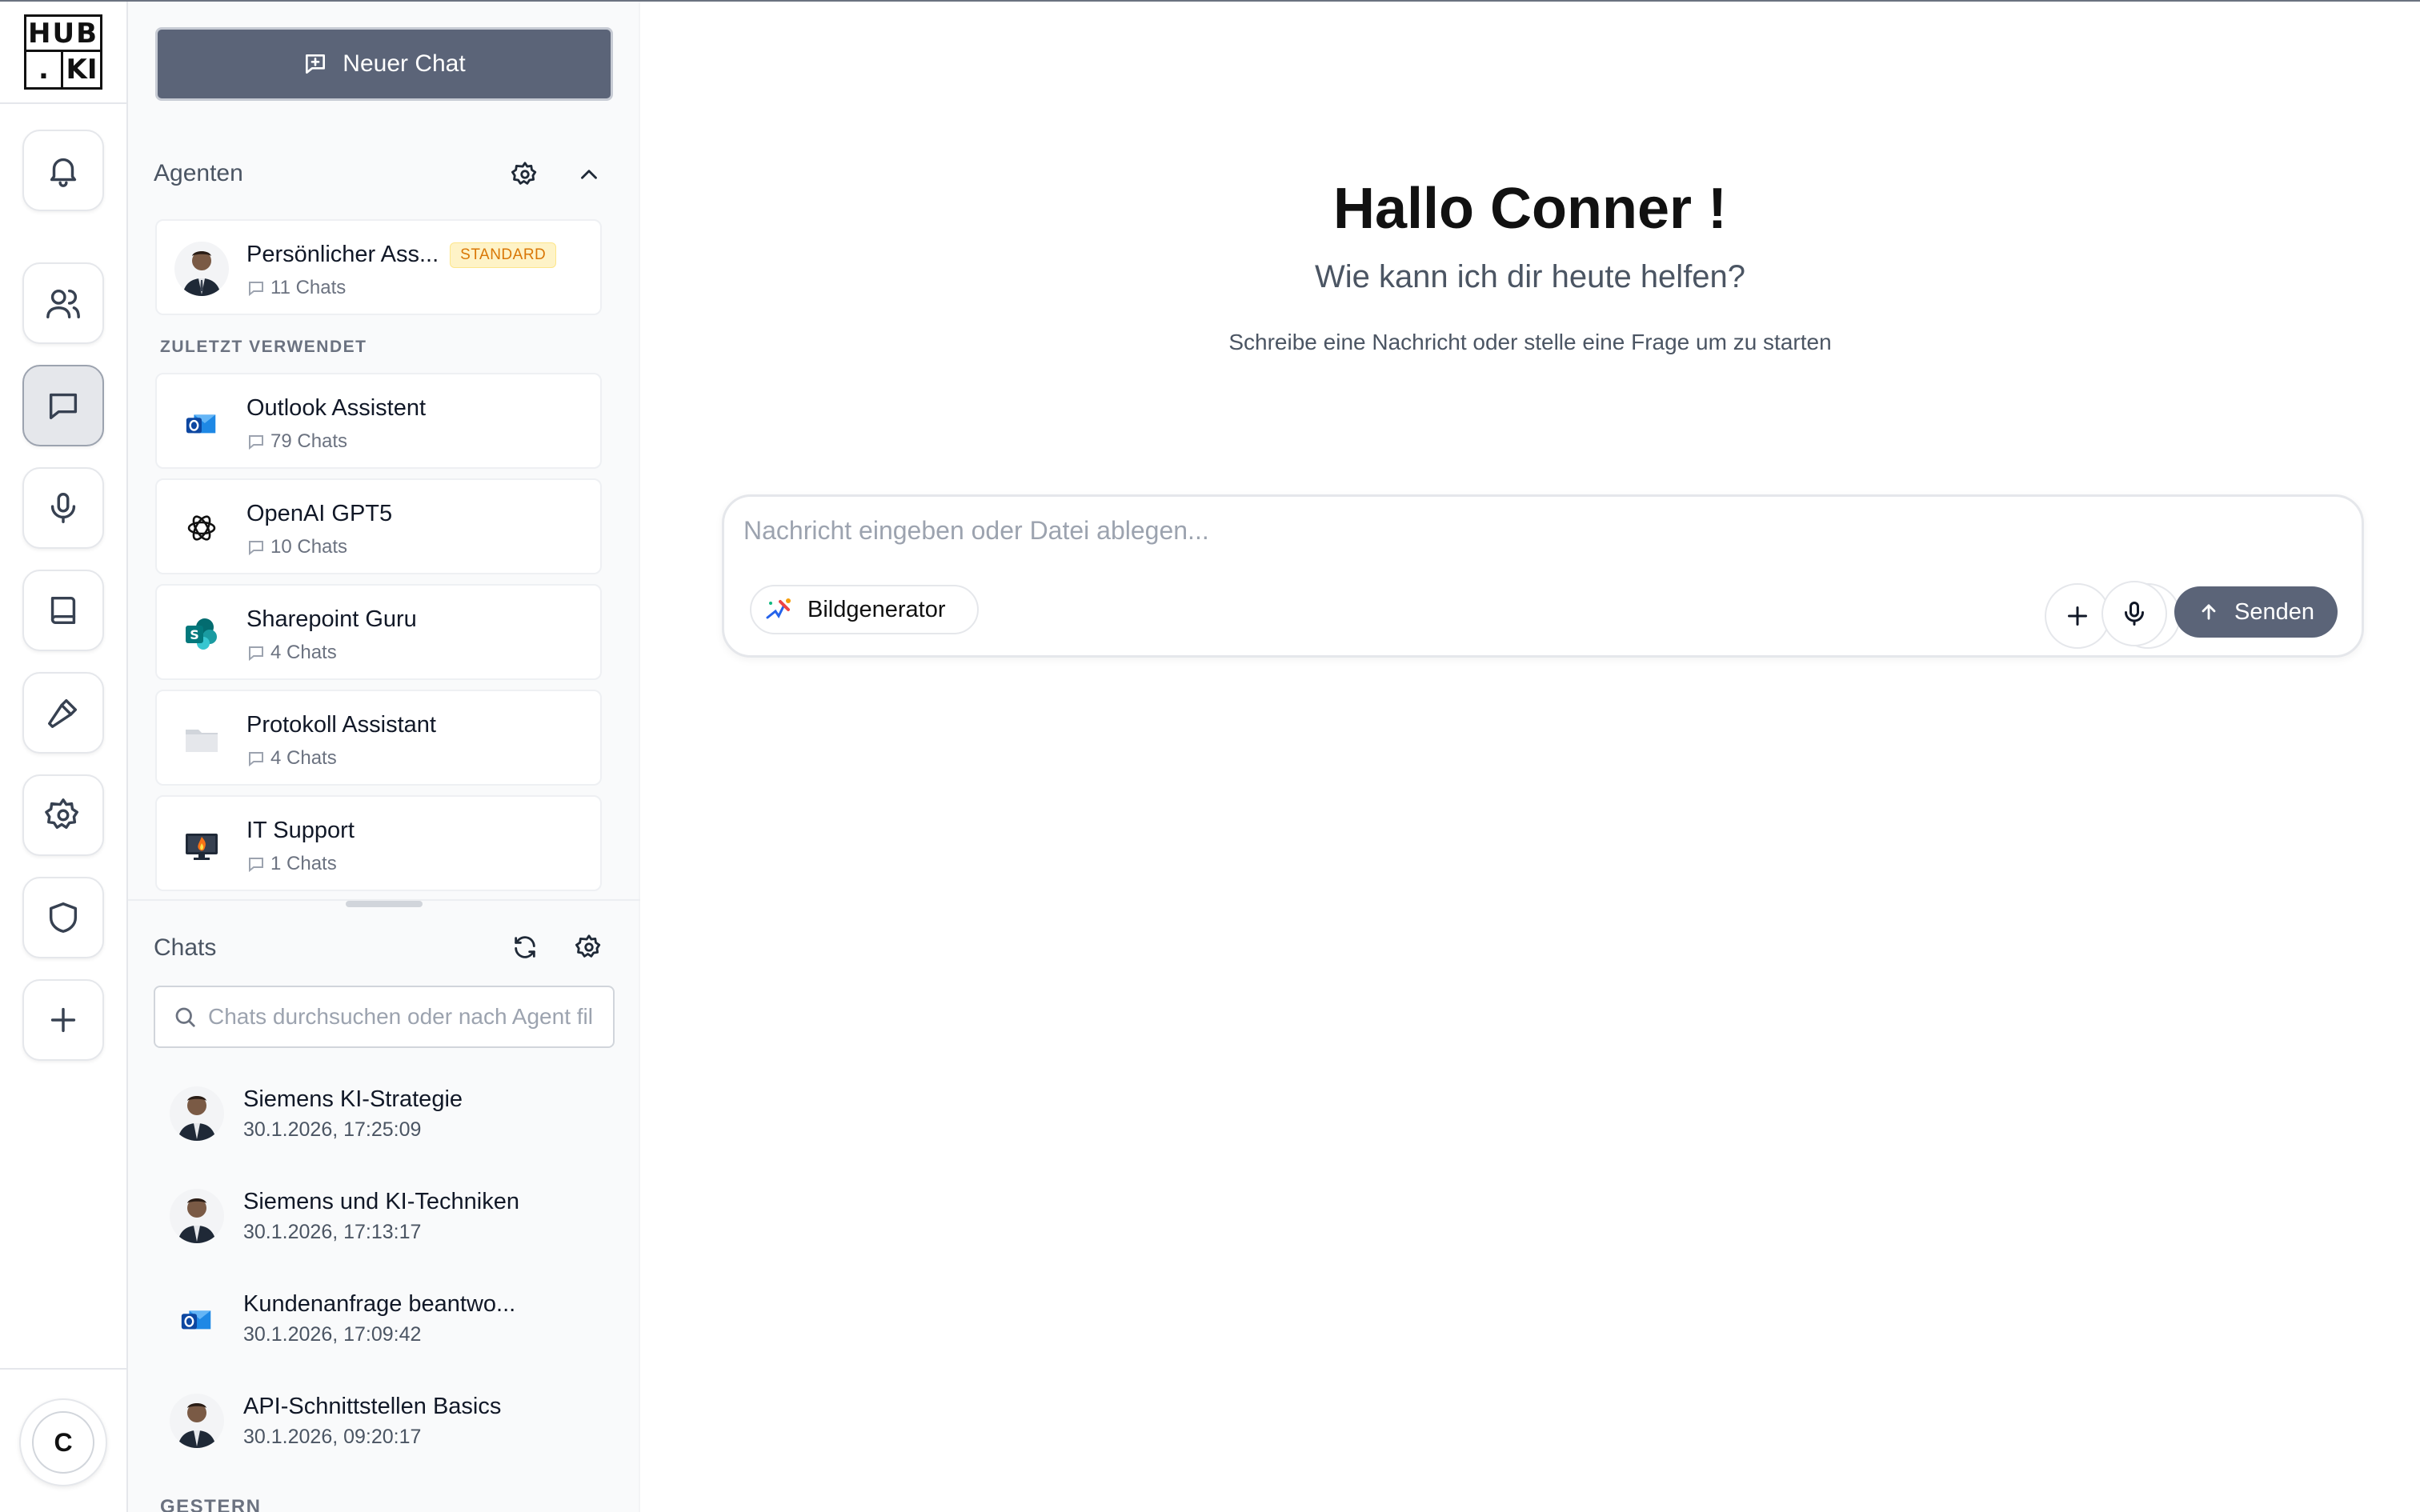 This screenshot has height=1512, width=2420. I want to click on chat-search, so click(384, 1017).